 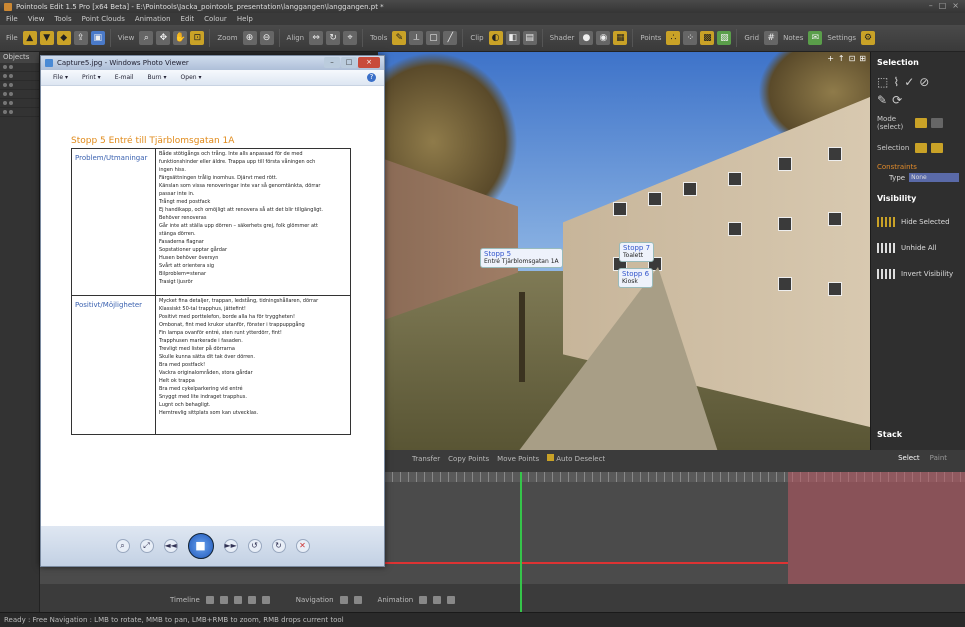 I want to click on close-button: ×, so click(x=955, y=5).